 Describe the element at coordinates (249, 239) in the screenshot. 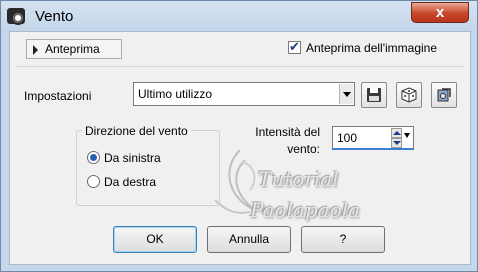

I see `cancel-button: Annulla` at that location.